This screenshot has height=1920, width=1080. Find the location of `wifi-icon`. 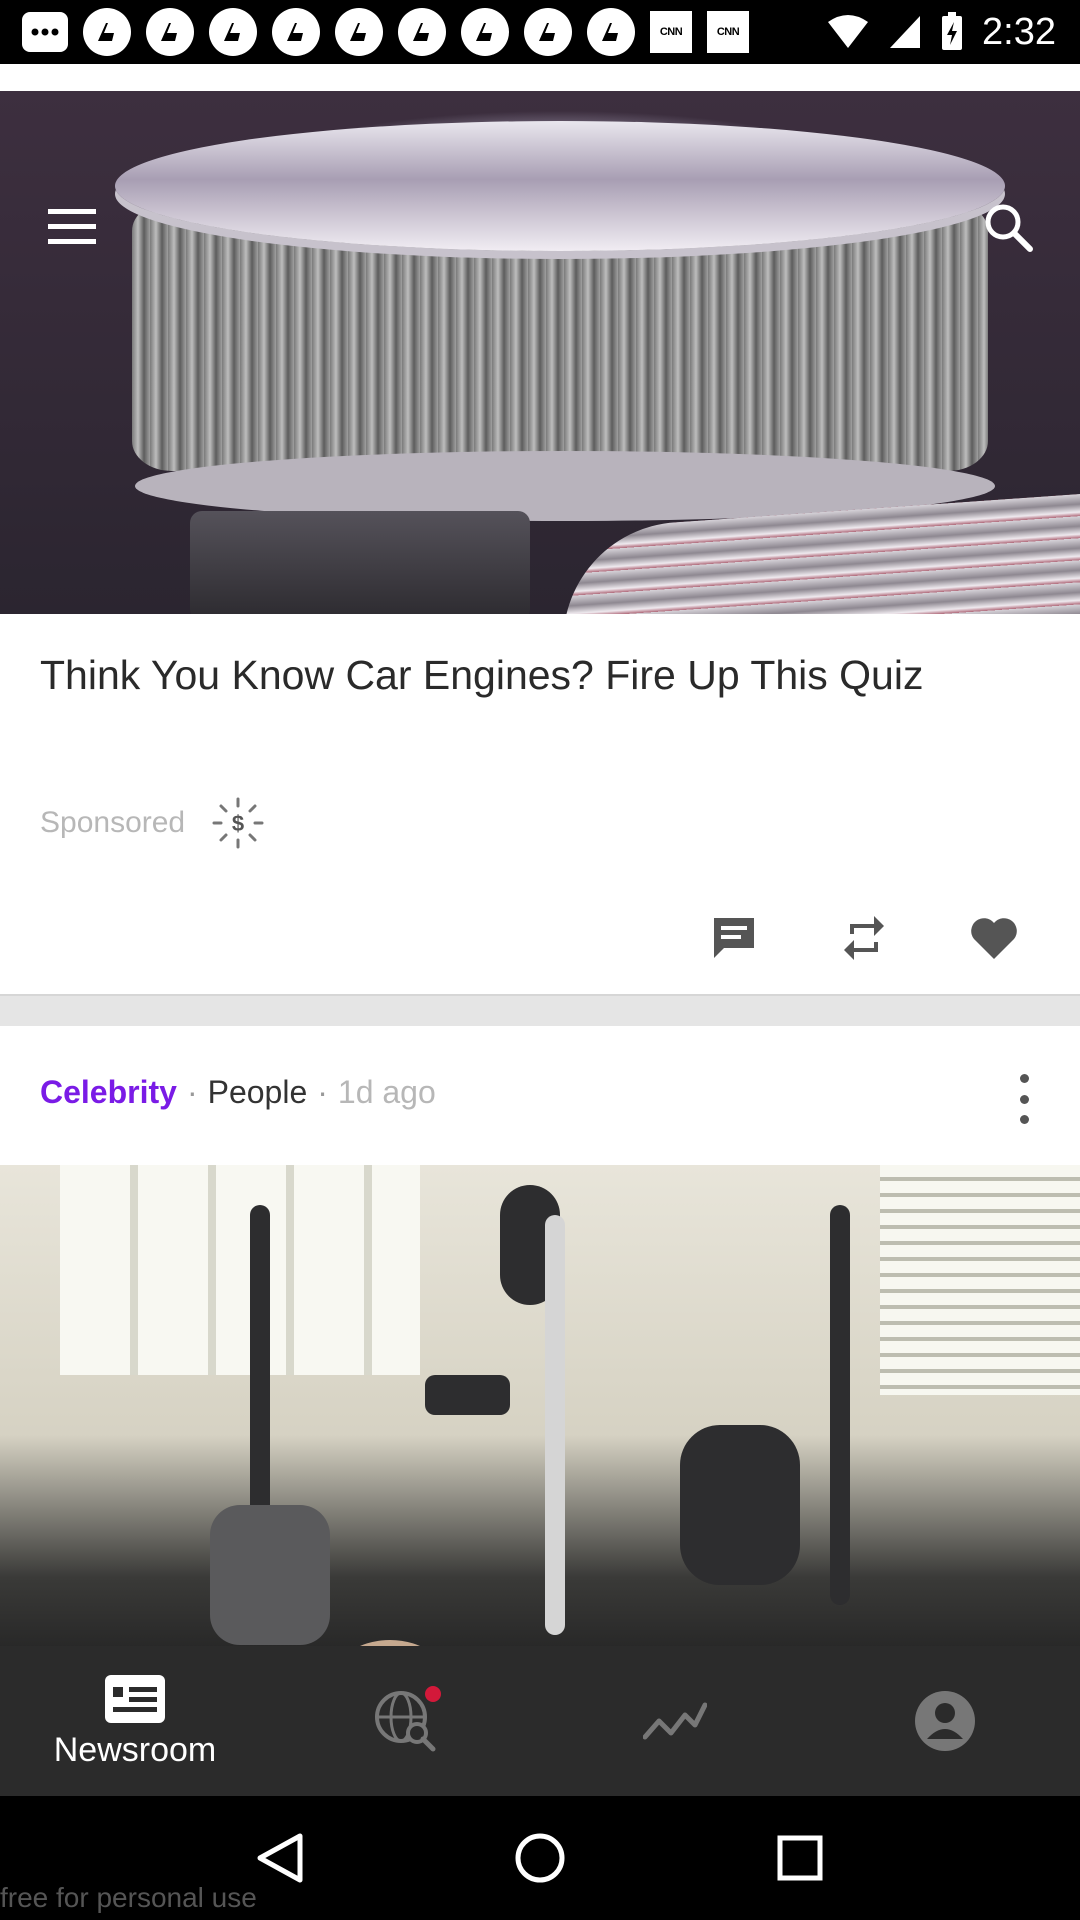

wifi-icon is located at coordinates (848, 31).